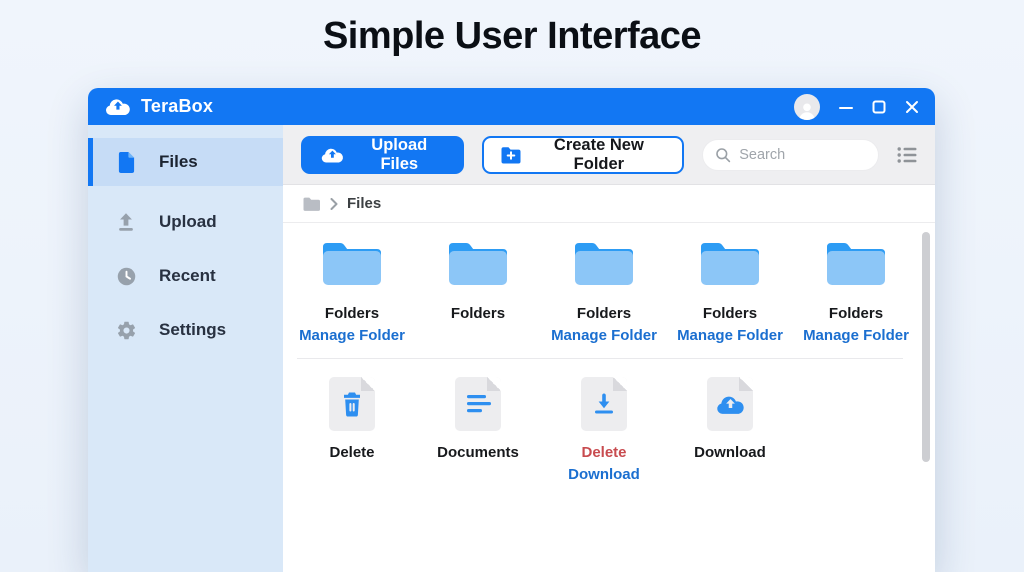  I want to click on minimize-button, so click(846, 107).